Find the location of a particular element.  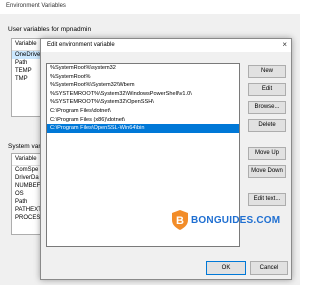

move-down-button: Move Down is located at coordinates (267, 171).